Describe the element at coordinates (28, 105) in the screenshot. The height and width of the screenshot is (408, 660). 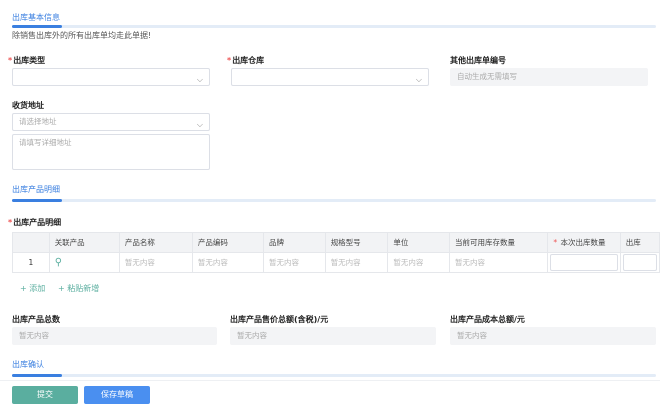
I see `address-label: 收货地址` at that location.